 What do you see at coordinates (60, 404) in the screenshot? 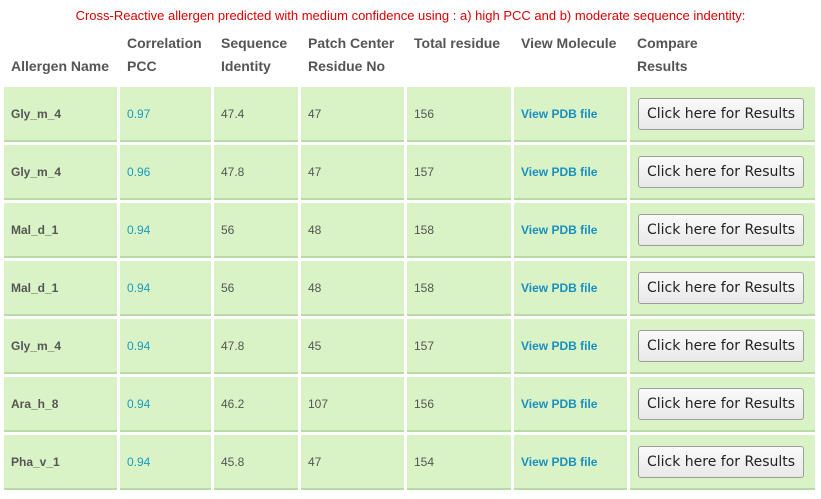
I see `allergen-name-cell: Ara_h_8` at bounding box center [60, 404].